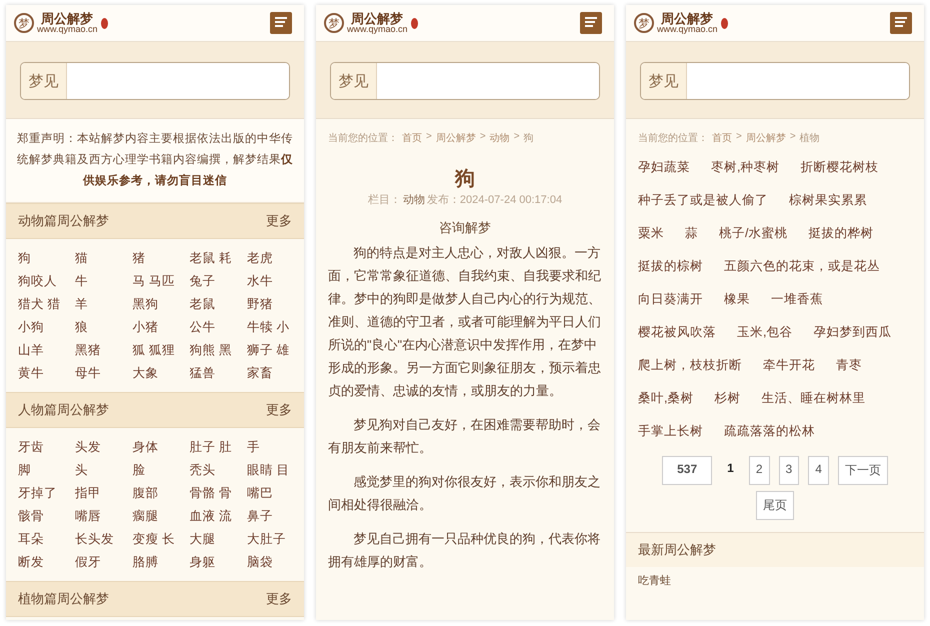 This screenshot has width=930, height=626. What do you see at coordinates (218, 258) in the screenshot?
I see `dream-link: 老鼠 耗` at bounding box center [218, 258].